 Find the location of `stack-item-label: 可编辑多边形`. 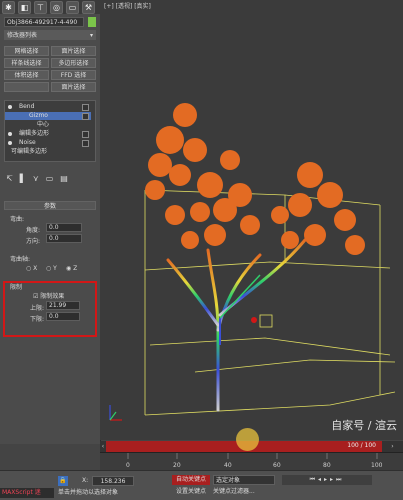

stack-item-label: 可编辑多边形 is located at coordinates (29, 151).